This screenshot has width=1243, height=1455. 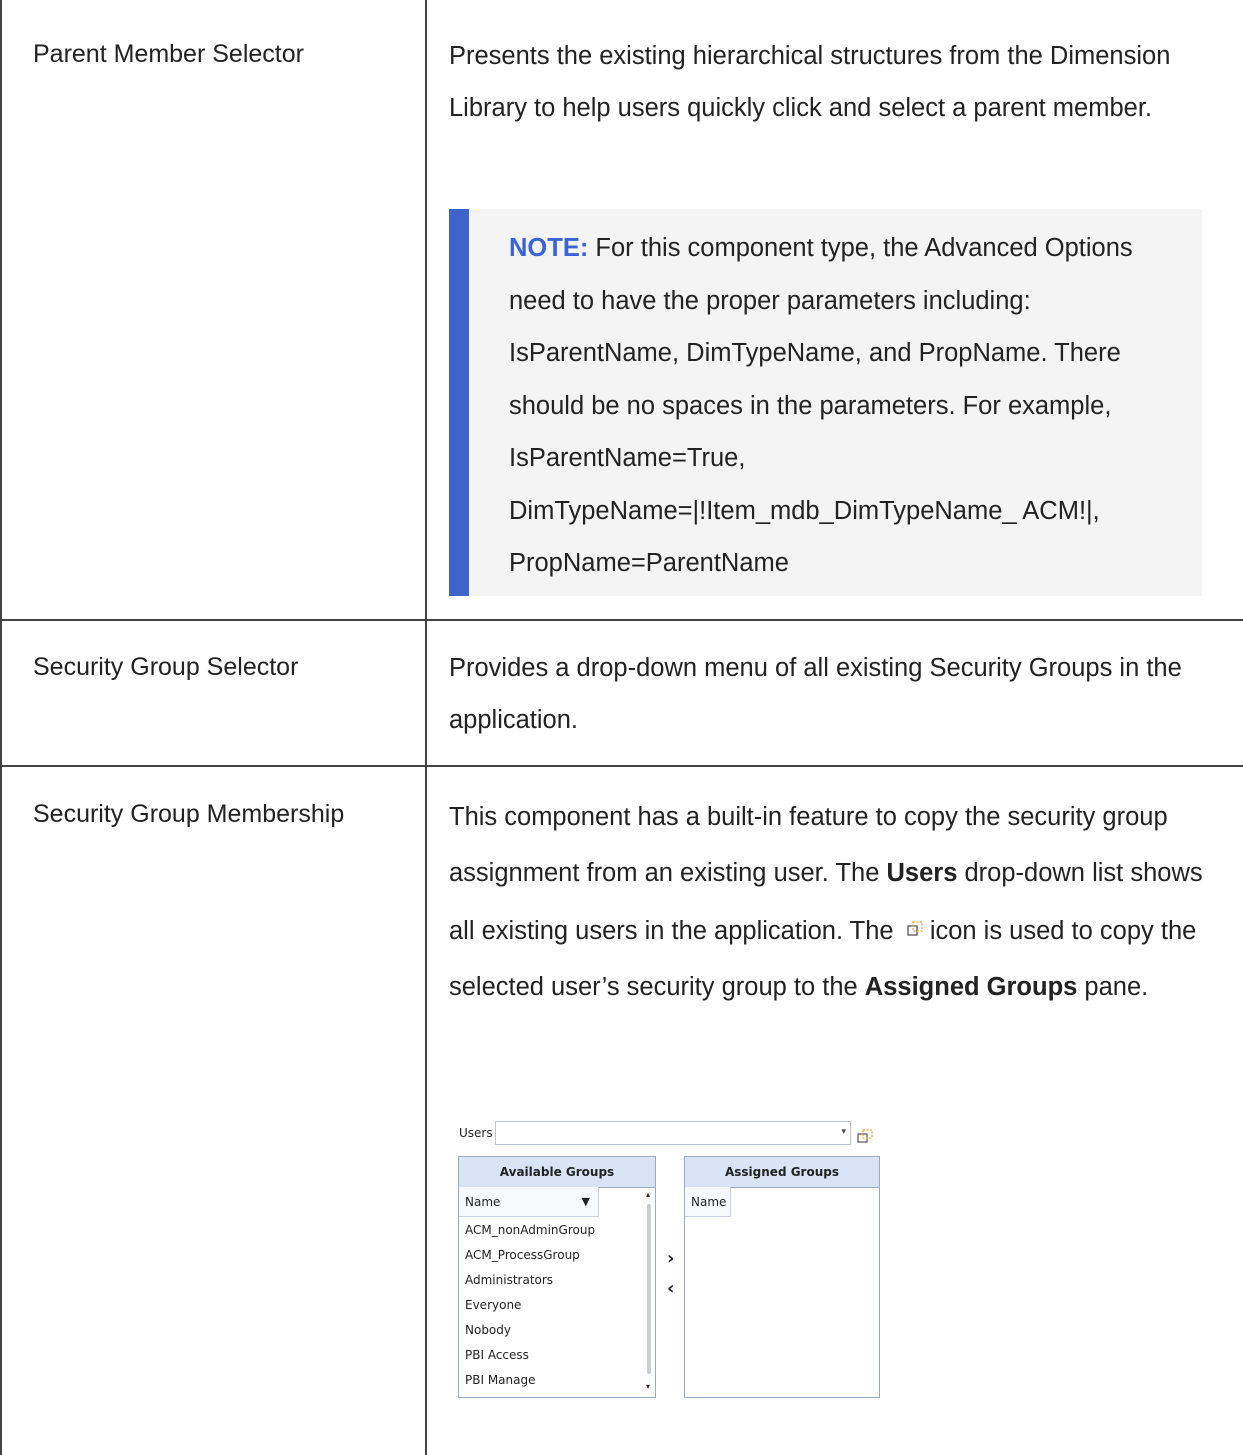 I want to click on assigned-groups-header: Assigned Groups, so click(x=782, y=1172).